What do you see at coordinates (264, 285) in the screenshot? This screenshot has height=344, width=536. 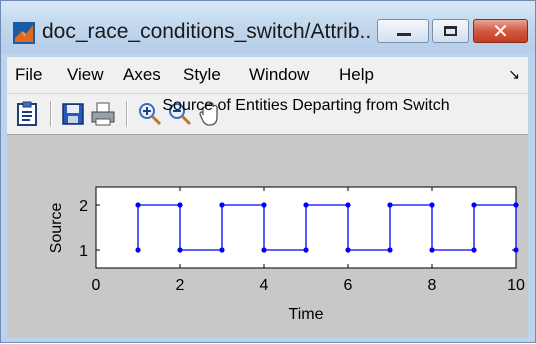 I see `x-tick-label: 4` at bounding box center [264, 285].